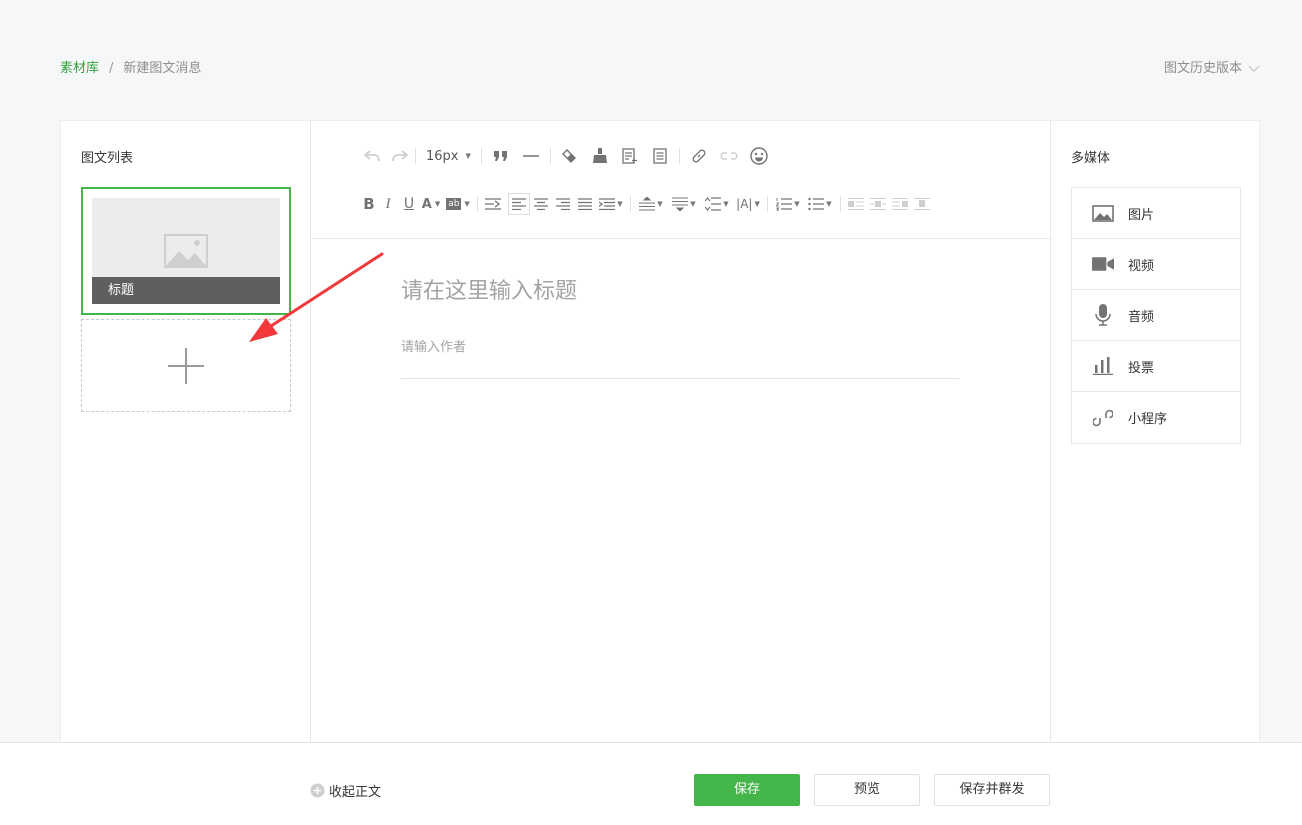 This screenshot has height=825, width=1302. Describe the element at coordinates (651, 783) in the screenshot. I see `footer-bar: 收起正文 保存 预览 保存并群发` at that location.